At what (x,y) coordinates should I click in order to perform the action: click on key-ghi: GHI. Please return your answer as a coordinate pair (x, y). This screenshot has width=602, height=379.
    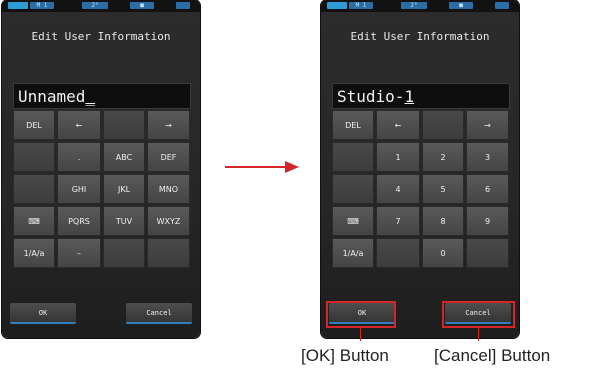
    Looking at the image, I should click on (79, 189).